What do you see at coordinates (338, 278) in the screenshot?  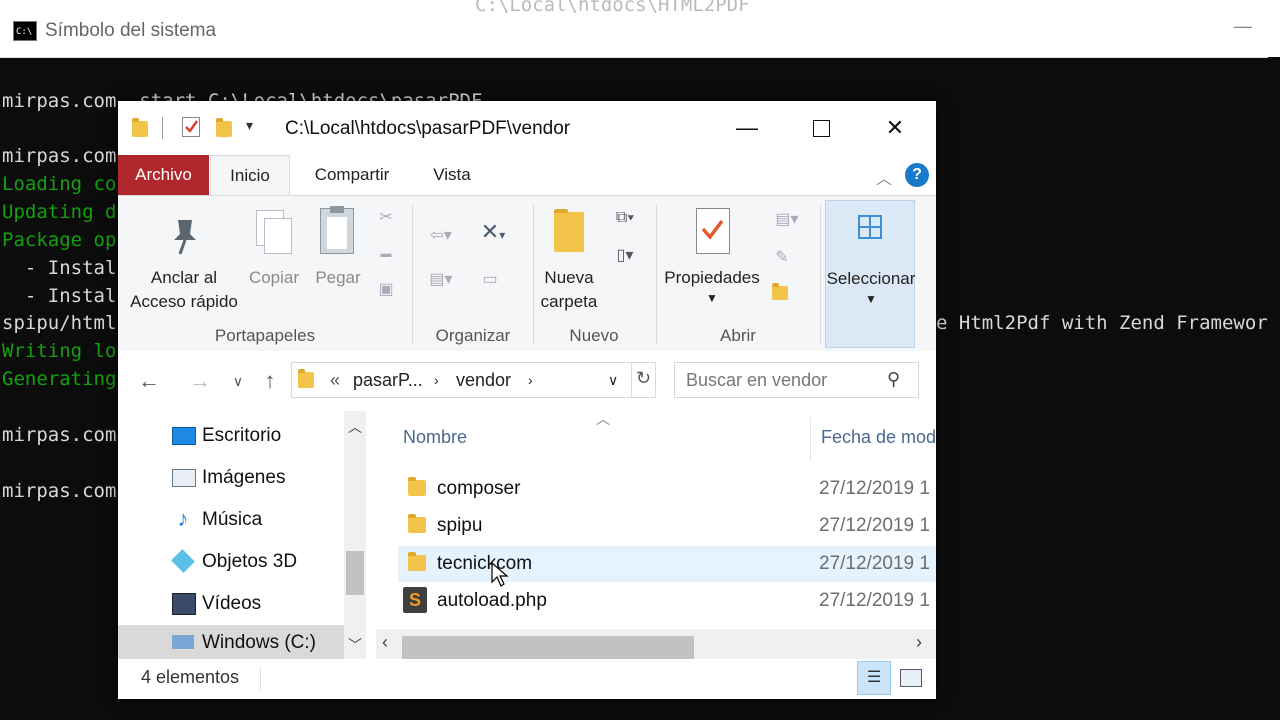 I see `paste-button-label: Pegar` at bounding box center [338, 278].